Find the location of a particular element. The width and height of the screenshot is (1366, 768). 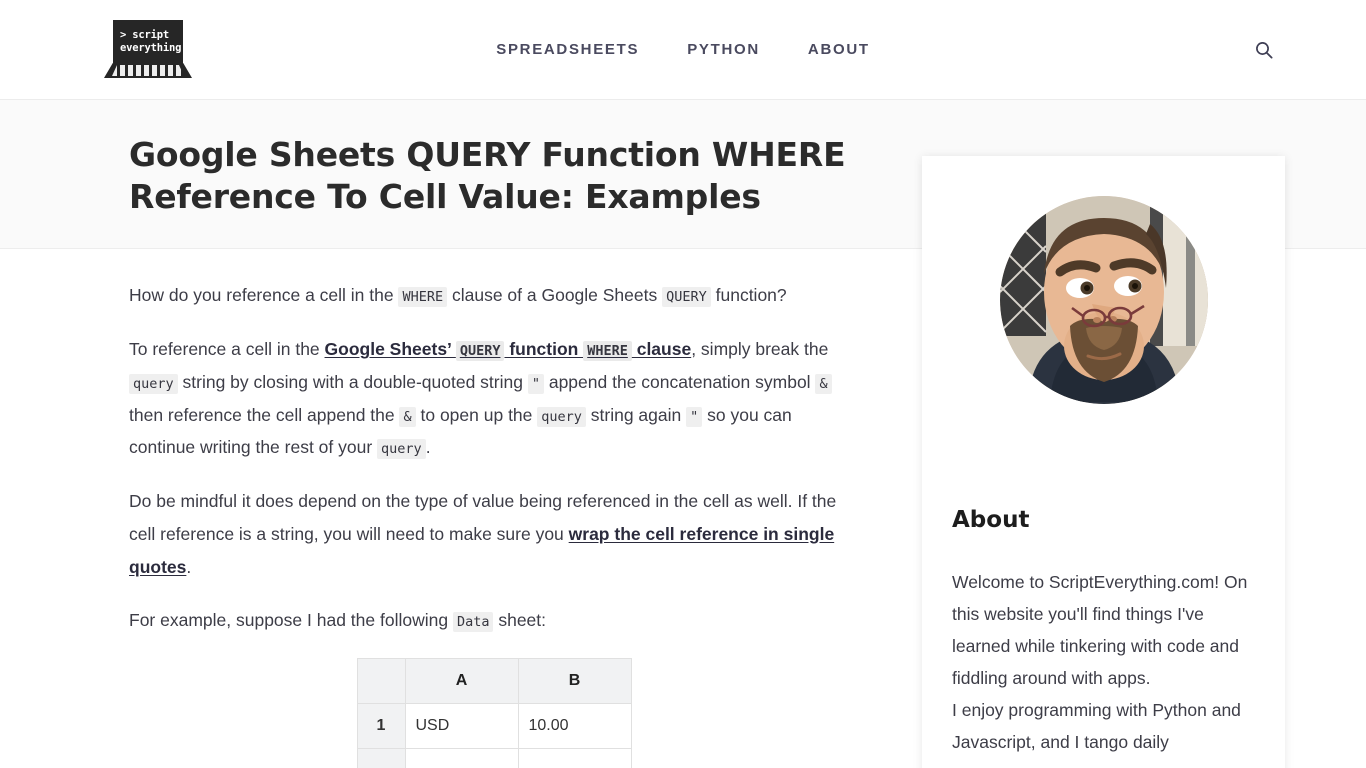

data-sheet-table: A B 1 USD 10.00 is located at coordinates (494, 712).